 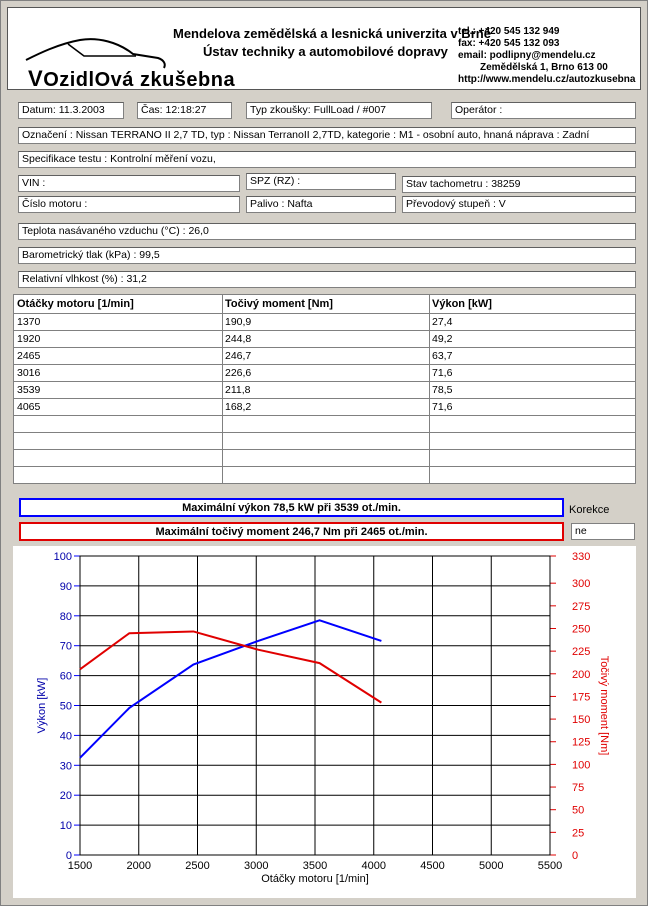 What do you see at coordinates (509, 43) in the screenshot?
I see `contact-fax: fax: +420 545 132 093` at bounding box center [509, 43].